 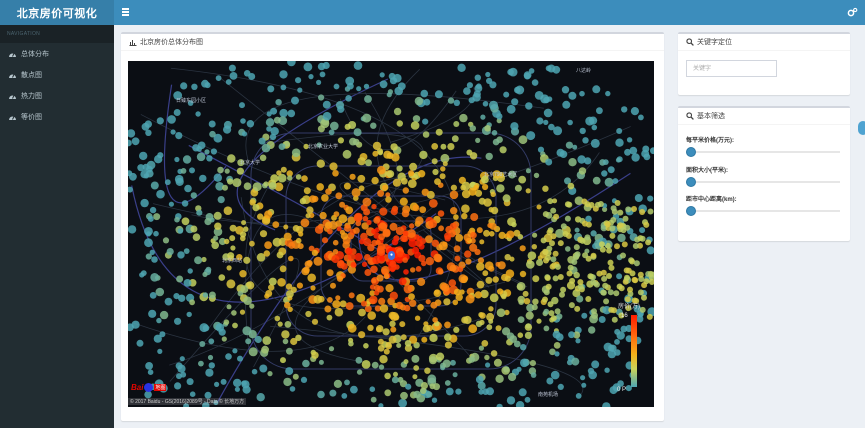 I want to click on price-slider, so click(x=763, y=152).